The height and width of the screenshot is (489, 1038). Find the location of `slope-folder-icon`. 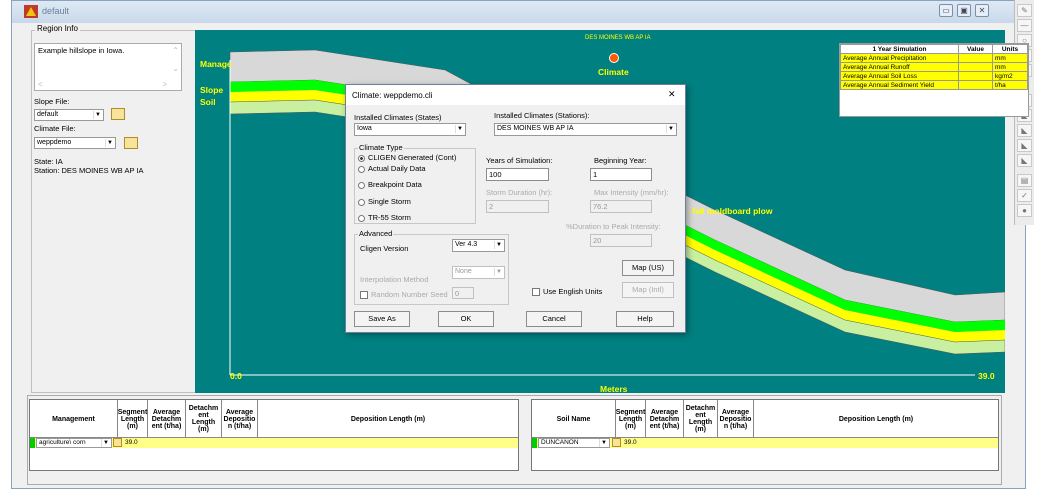

slope-folder-icon is located at coordinates (118, 114).